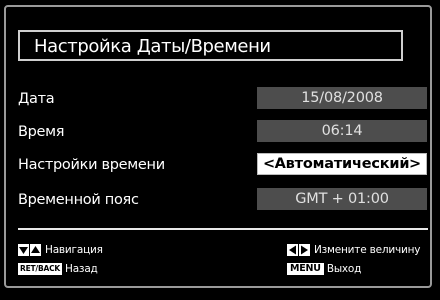 This screenshot has width=440, height=300. Describe the element at coordinates (342, 199) in the screenshot. I see `timezone-value: GMT + 01:00` at that location.